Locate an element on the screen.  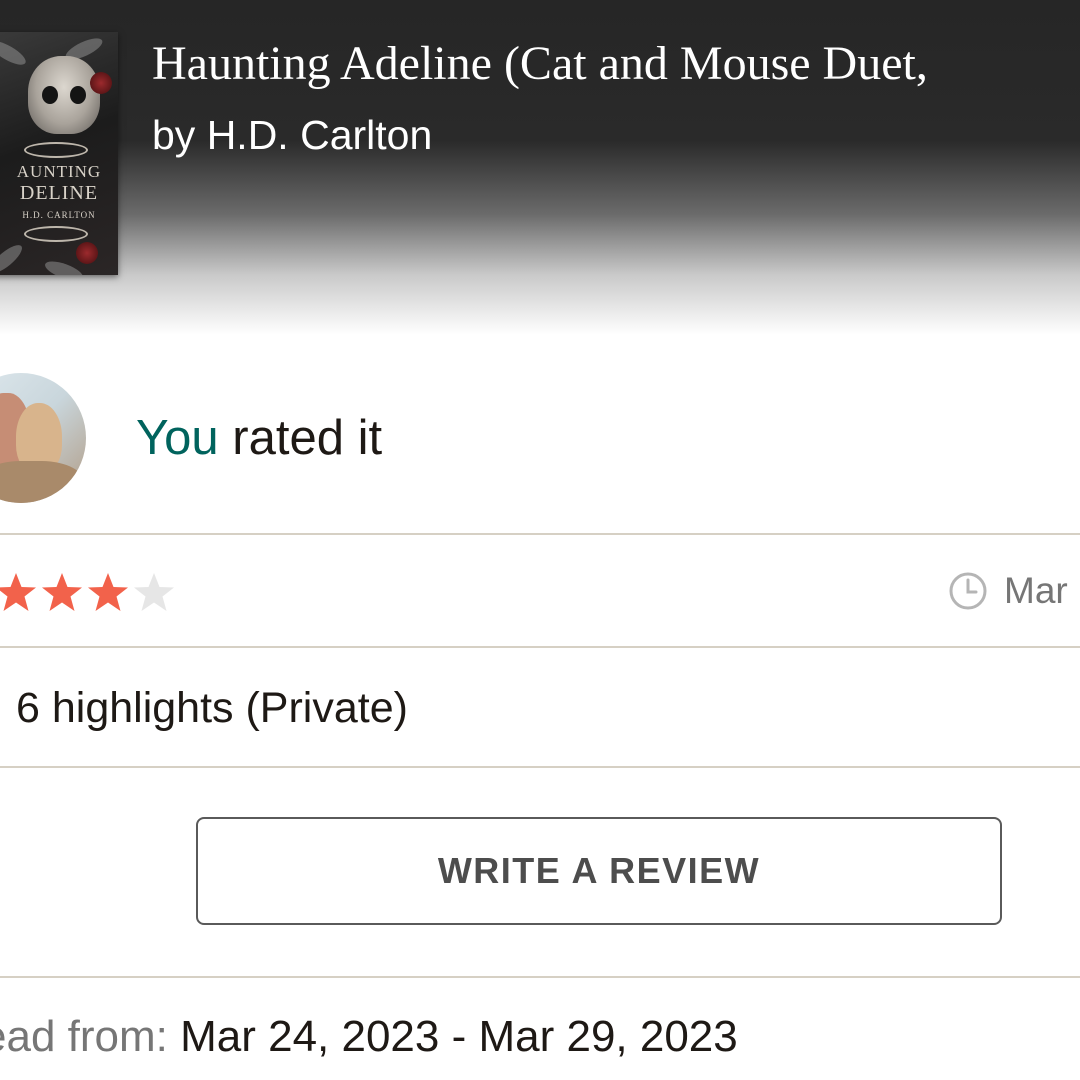
clock-icon is located at coordinates (968, 591).